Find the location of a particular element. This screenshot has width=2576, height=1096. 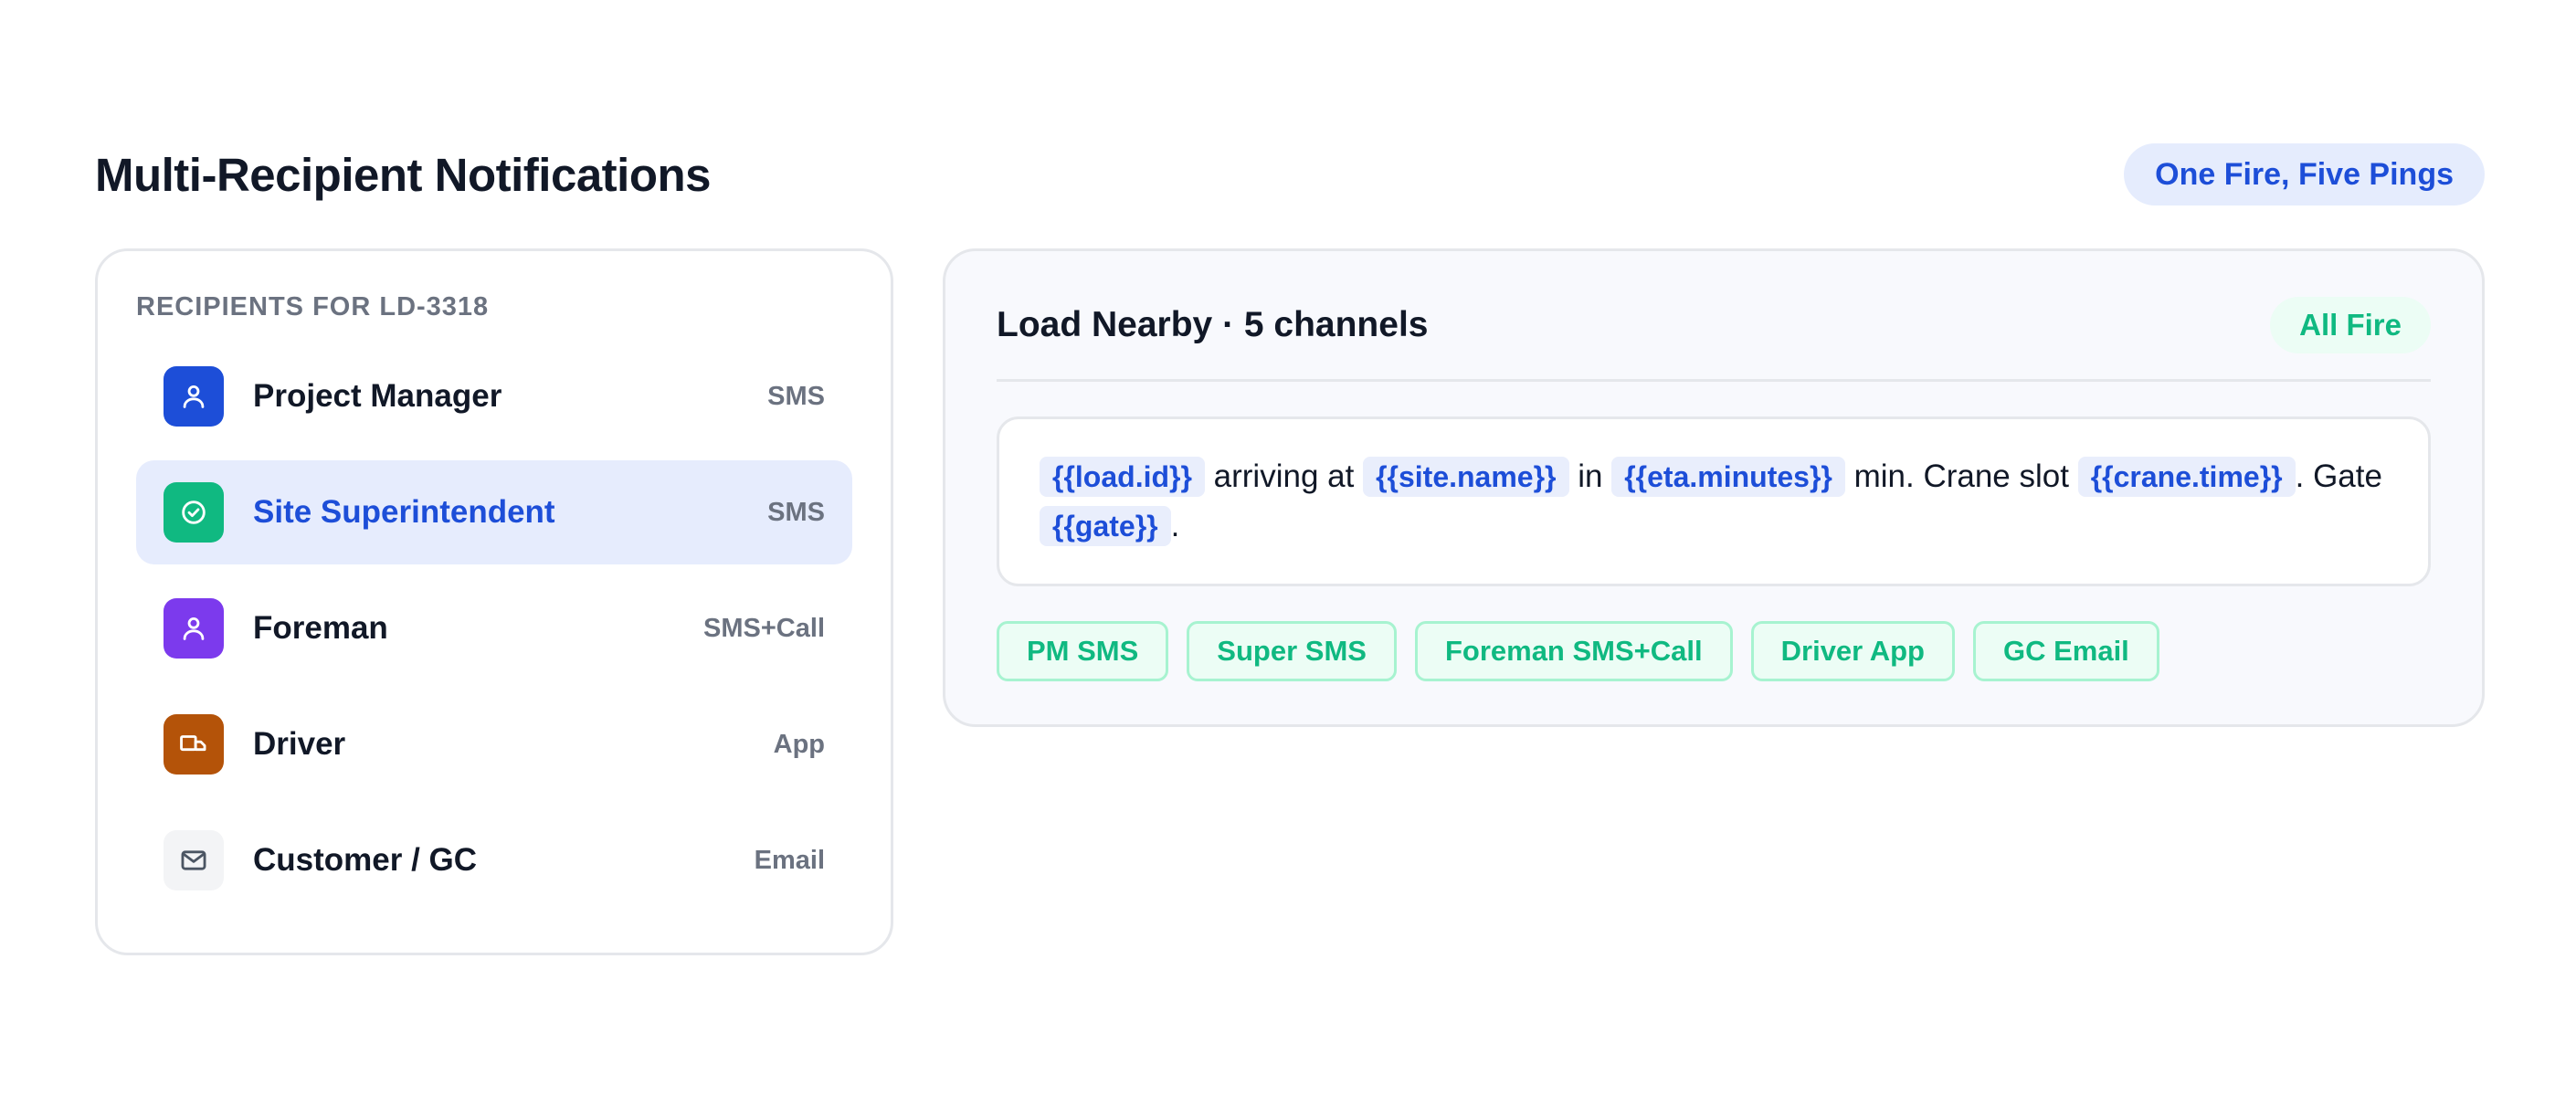

template-variable: {{eta.minutes}} is located at coordinates (1728, 477).